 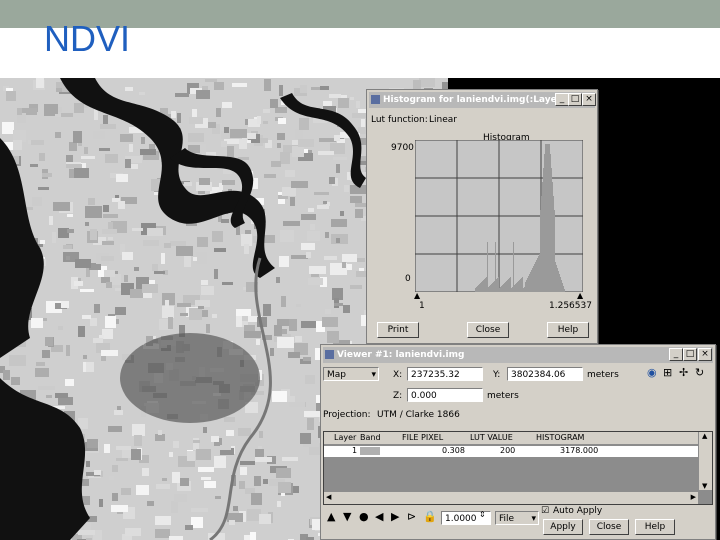 What do you see at coordinates (563, 527) in the screenshot?
I see `apply-button: Apply` at bounding box center [563, 527].